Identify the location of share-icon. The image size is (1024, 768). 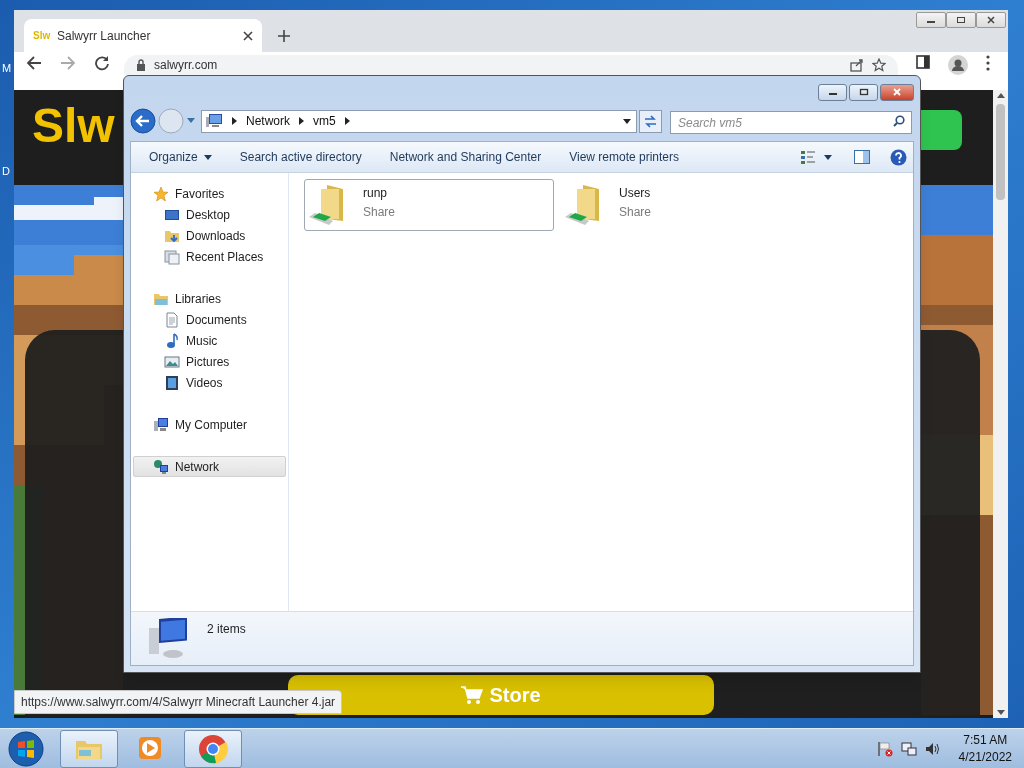
(857, 65).